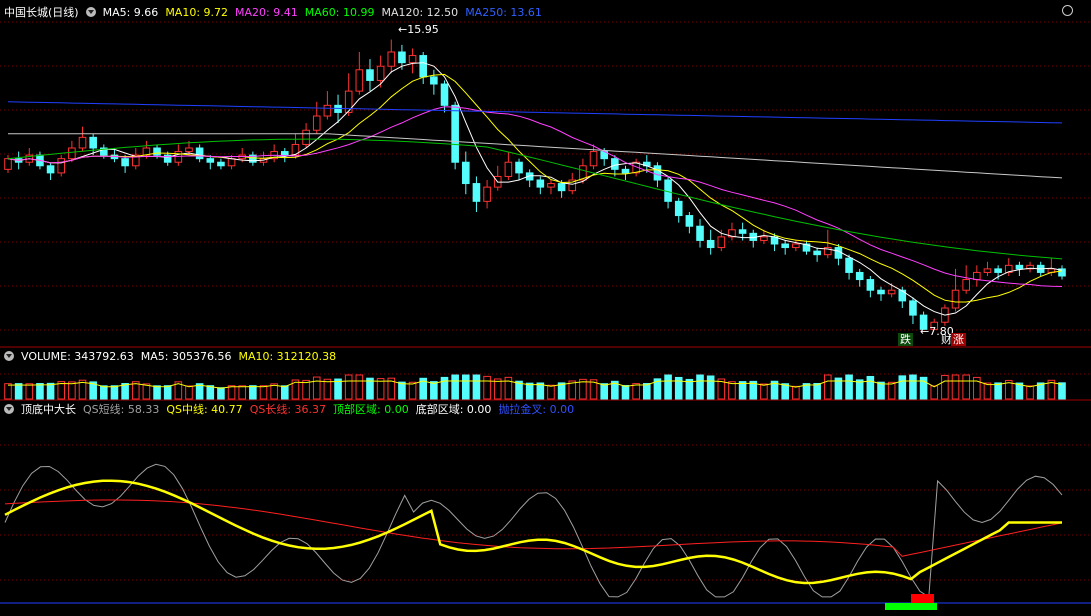 The image size is (1091, 616). I want to click on high-price-value: 15.95, so click(423, 29).